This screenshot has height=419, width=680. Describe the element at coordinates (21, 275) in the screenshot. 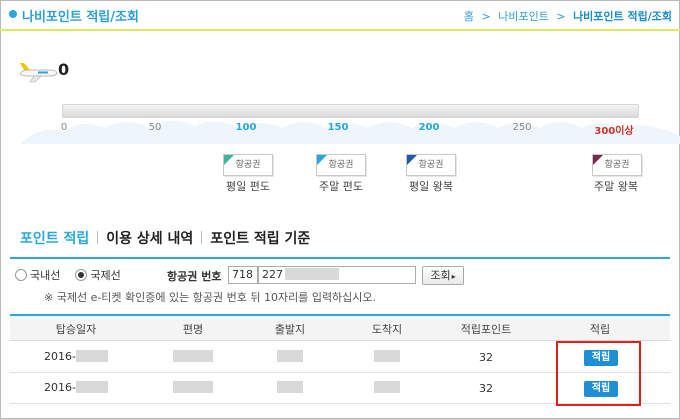

I see `radio-domestic` at that location.